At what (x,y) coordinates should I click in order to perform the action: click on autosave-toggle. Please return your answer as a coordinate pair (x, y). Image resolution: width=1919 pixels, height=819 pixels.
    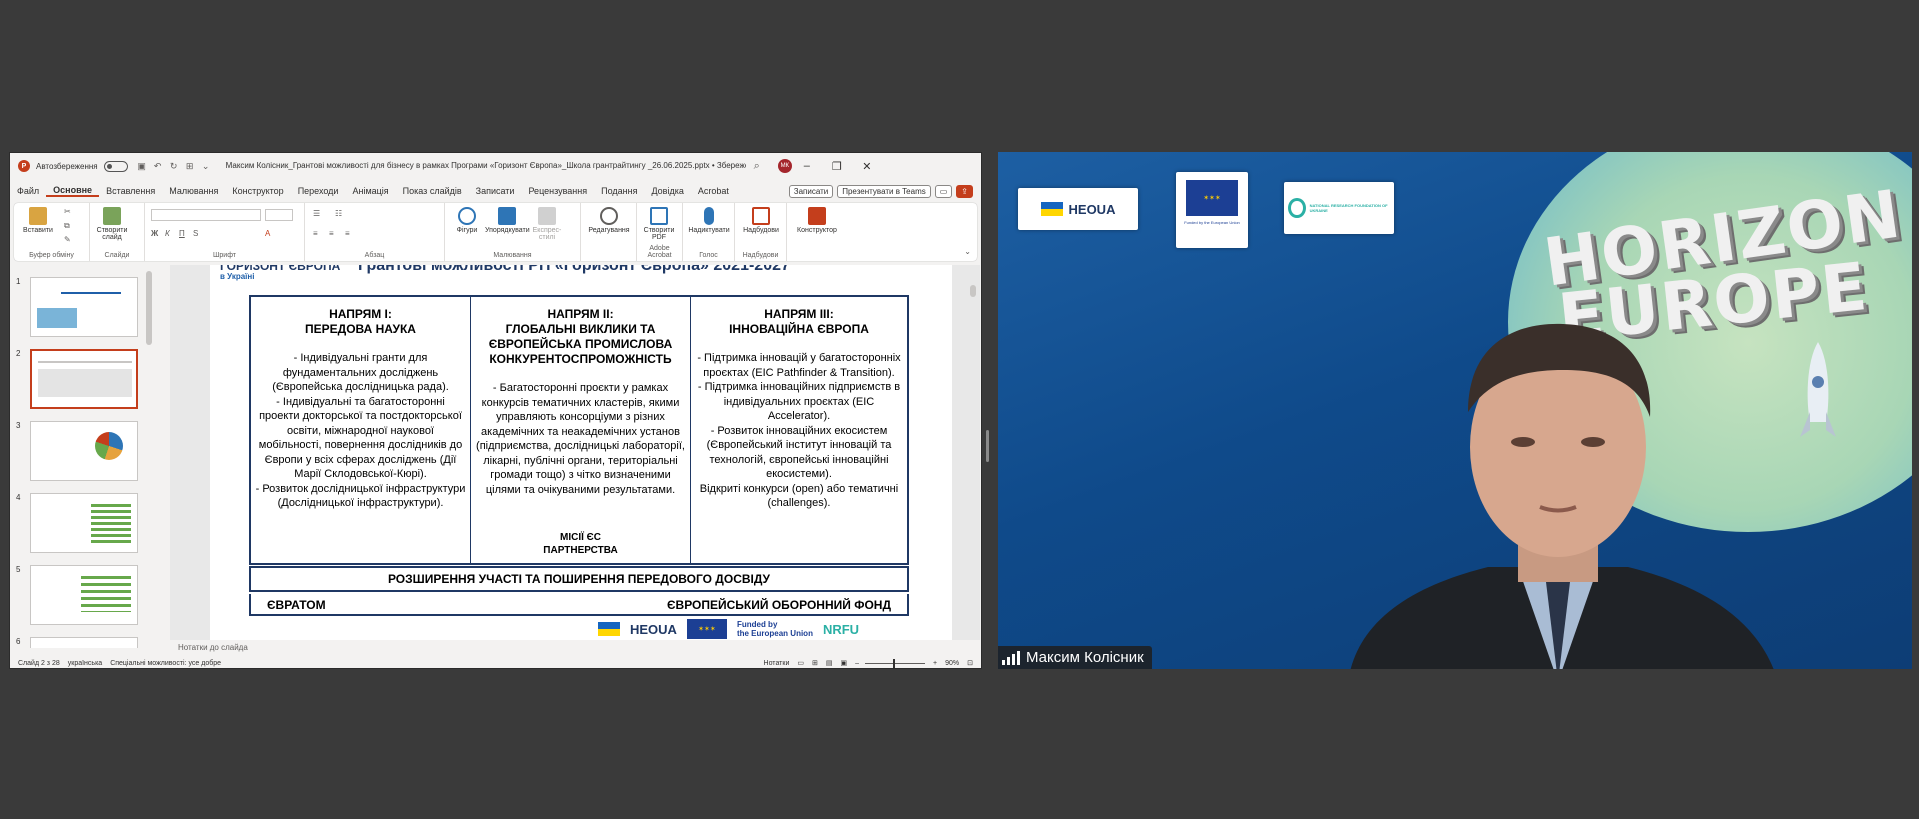
    Looking at the image, I should click on (115, 166).